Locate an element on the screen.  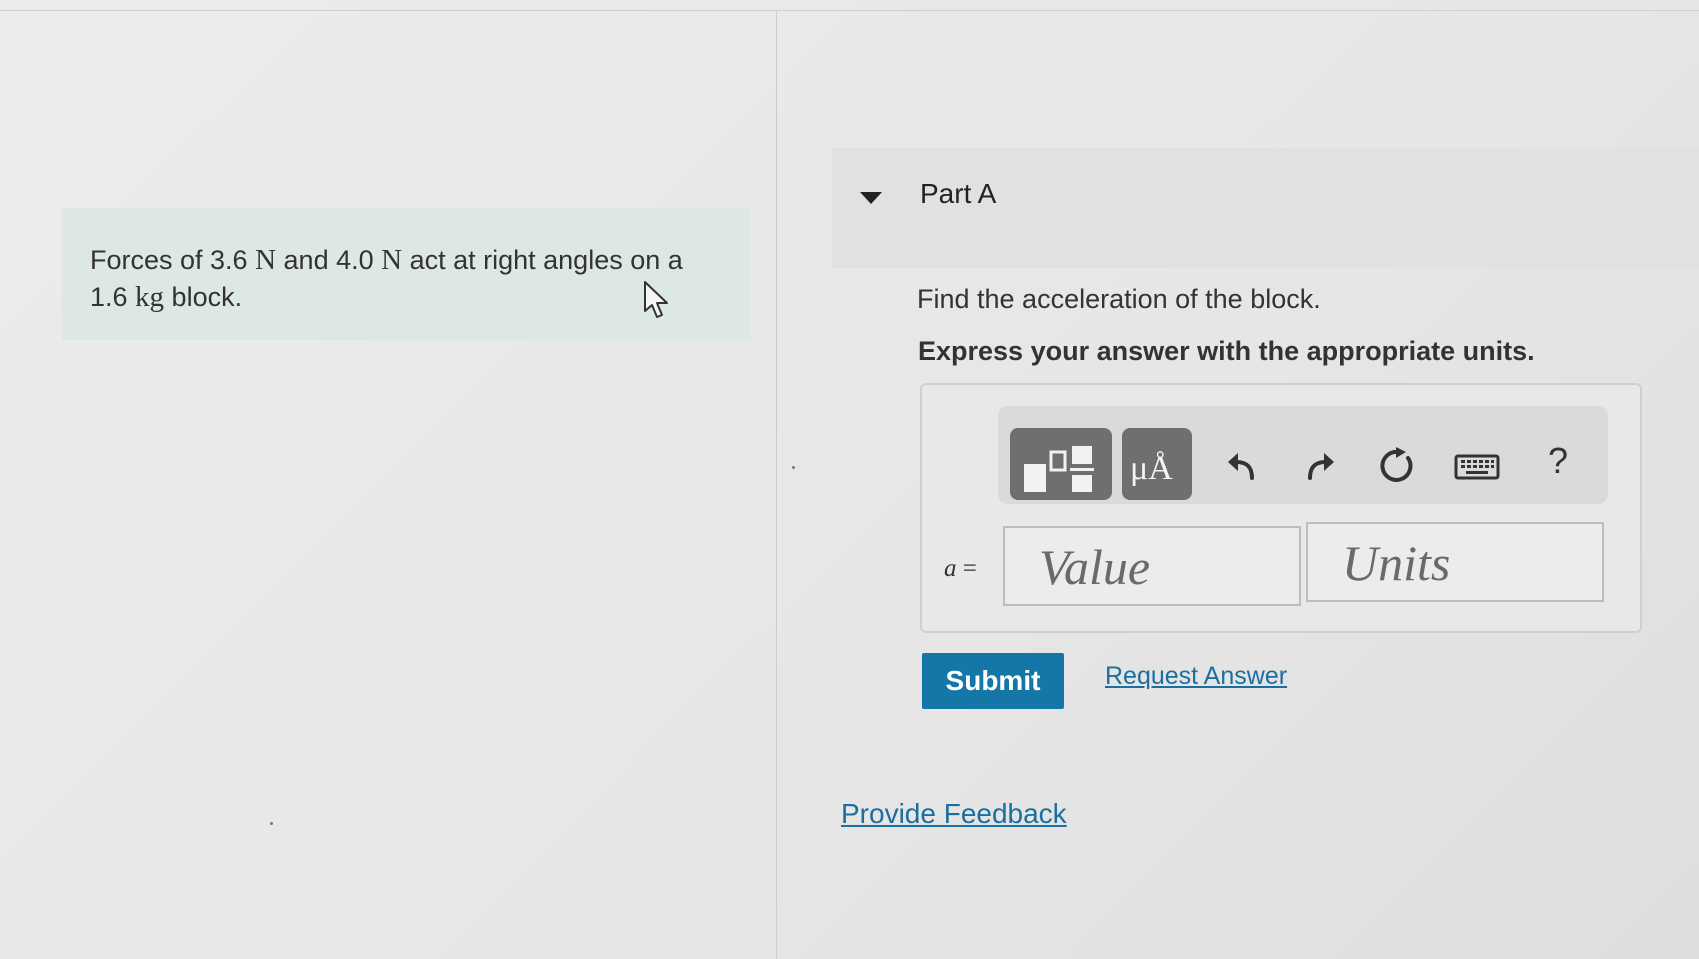
templates-icon is located at coordinates (1059, 469).